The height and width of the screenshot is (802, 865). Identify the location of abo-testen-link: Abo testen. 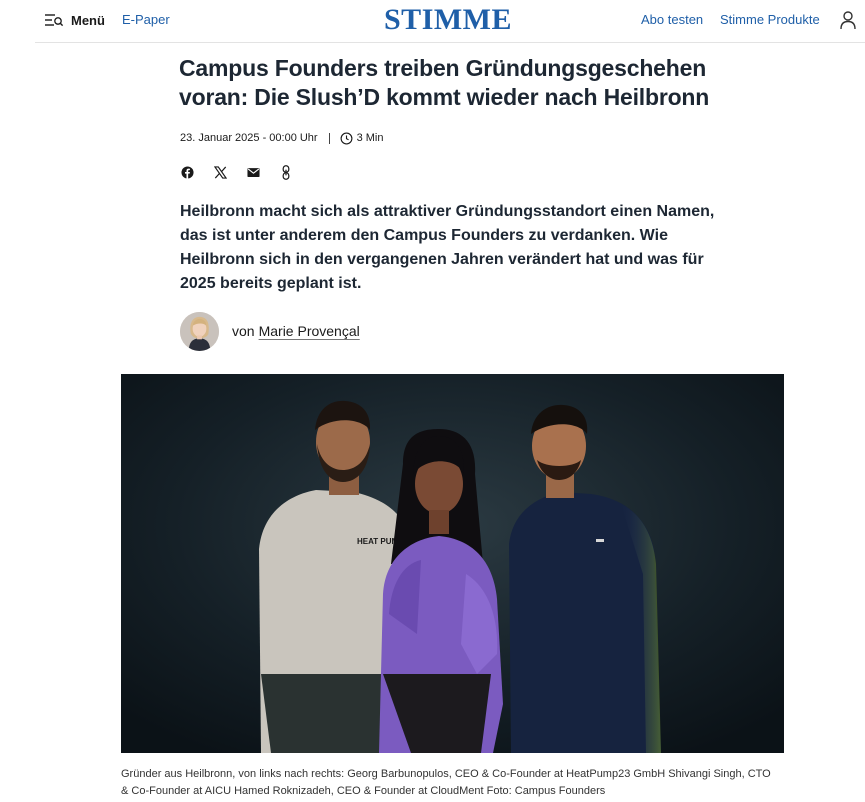
(672, 19).